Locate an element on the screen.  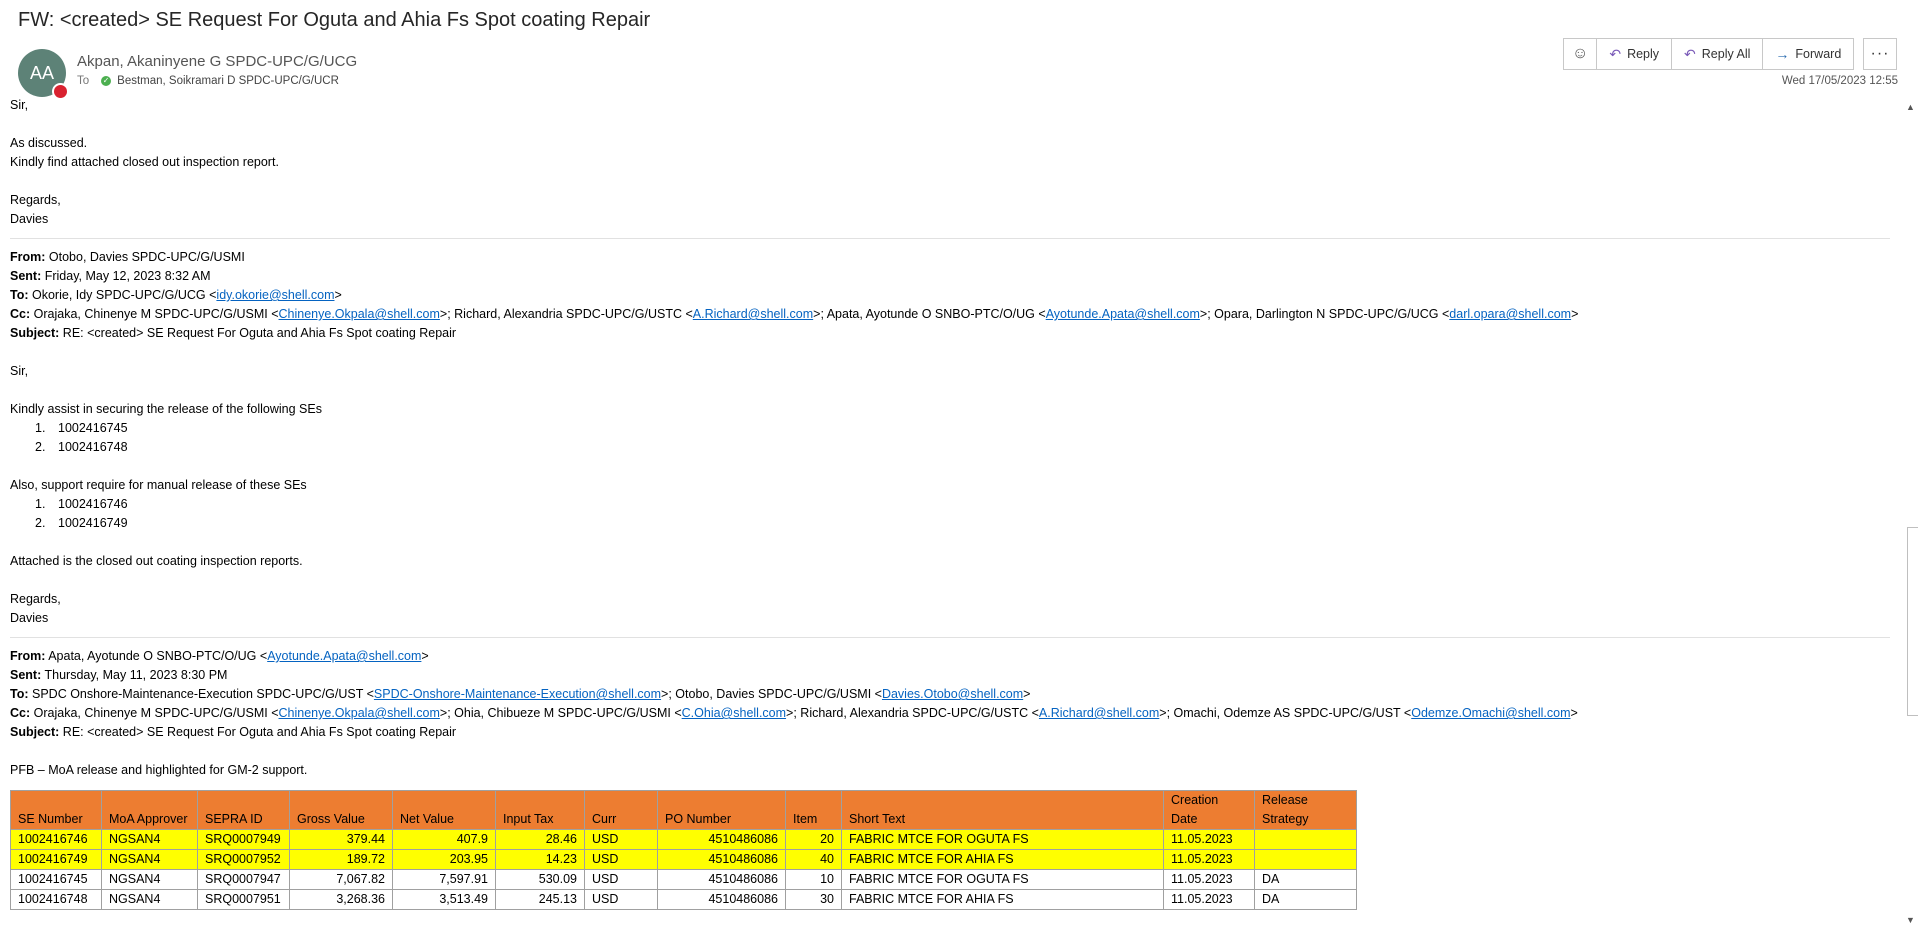
reply-button: ↶ Reply is located at coordinates (1635, 54).